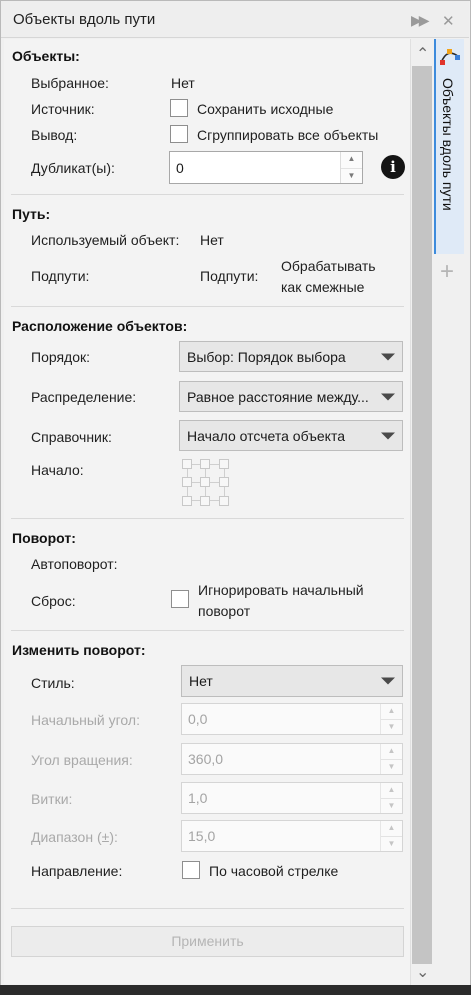 Image resolution: width=471 pixels, height=995 pixels. I want to click on rotation-angle-spinner: ▲ ▼, so click(391, 759).